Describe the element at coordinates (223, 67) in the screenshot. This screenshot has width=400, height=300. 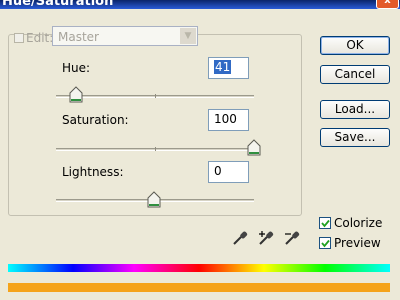
I see `hue-value: 41` at that location.